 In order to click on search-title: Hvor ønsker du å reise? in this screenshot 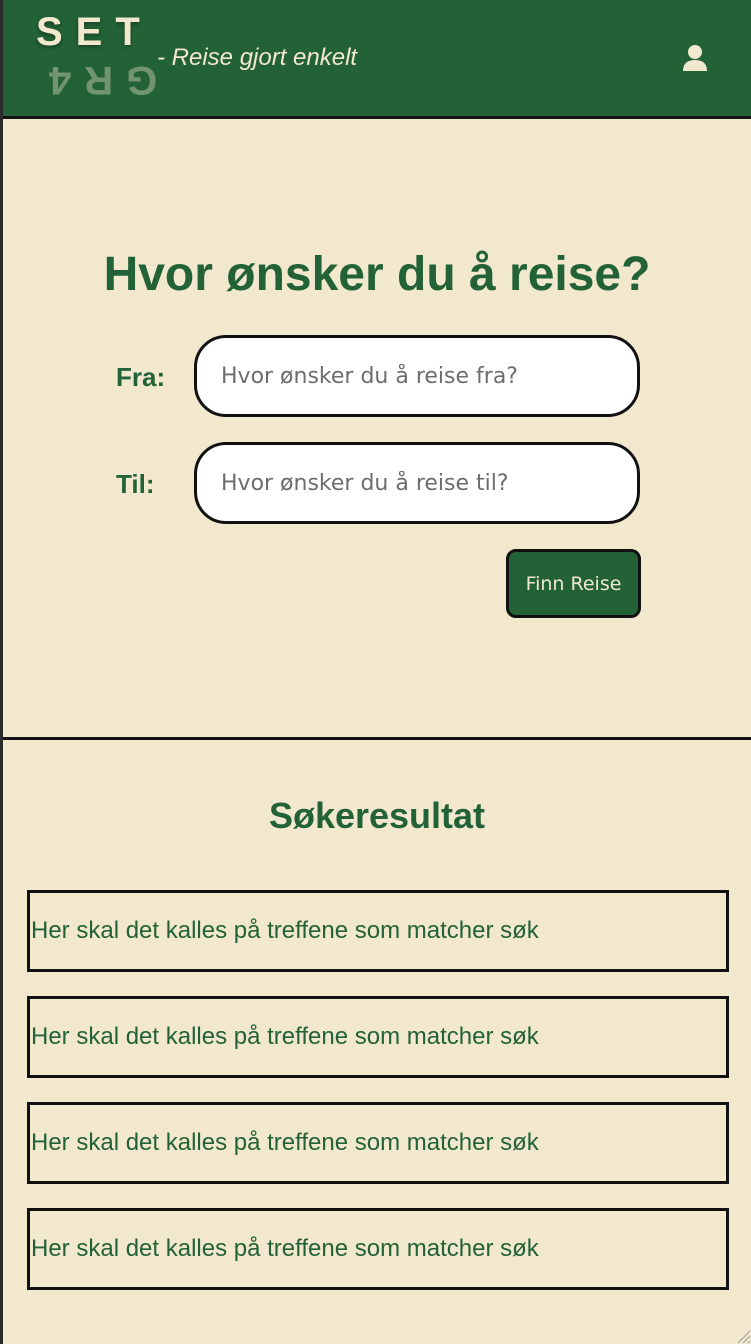, I will do `click(377, 274)`.